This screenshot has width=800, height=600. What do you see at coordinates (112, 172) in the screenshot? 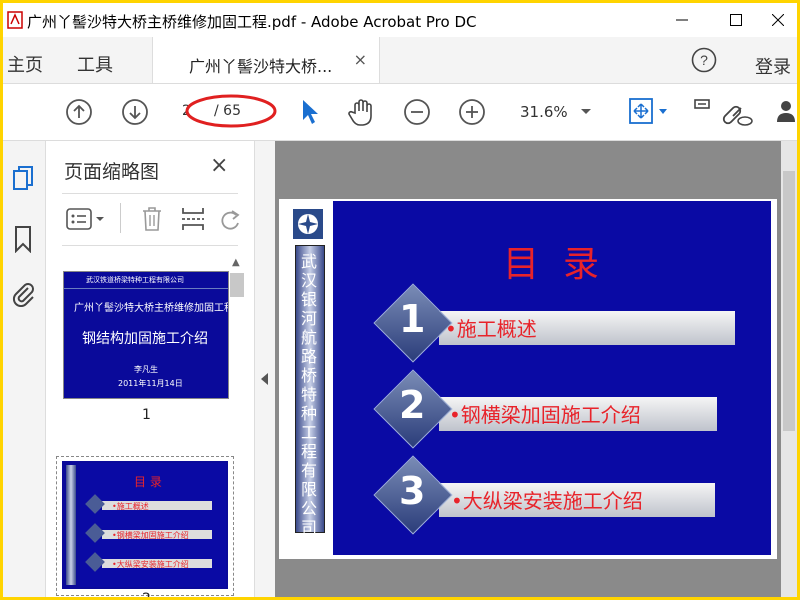
I see `panel-title: 页面缩略图` at bounding box center [112, 172].